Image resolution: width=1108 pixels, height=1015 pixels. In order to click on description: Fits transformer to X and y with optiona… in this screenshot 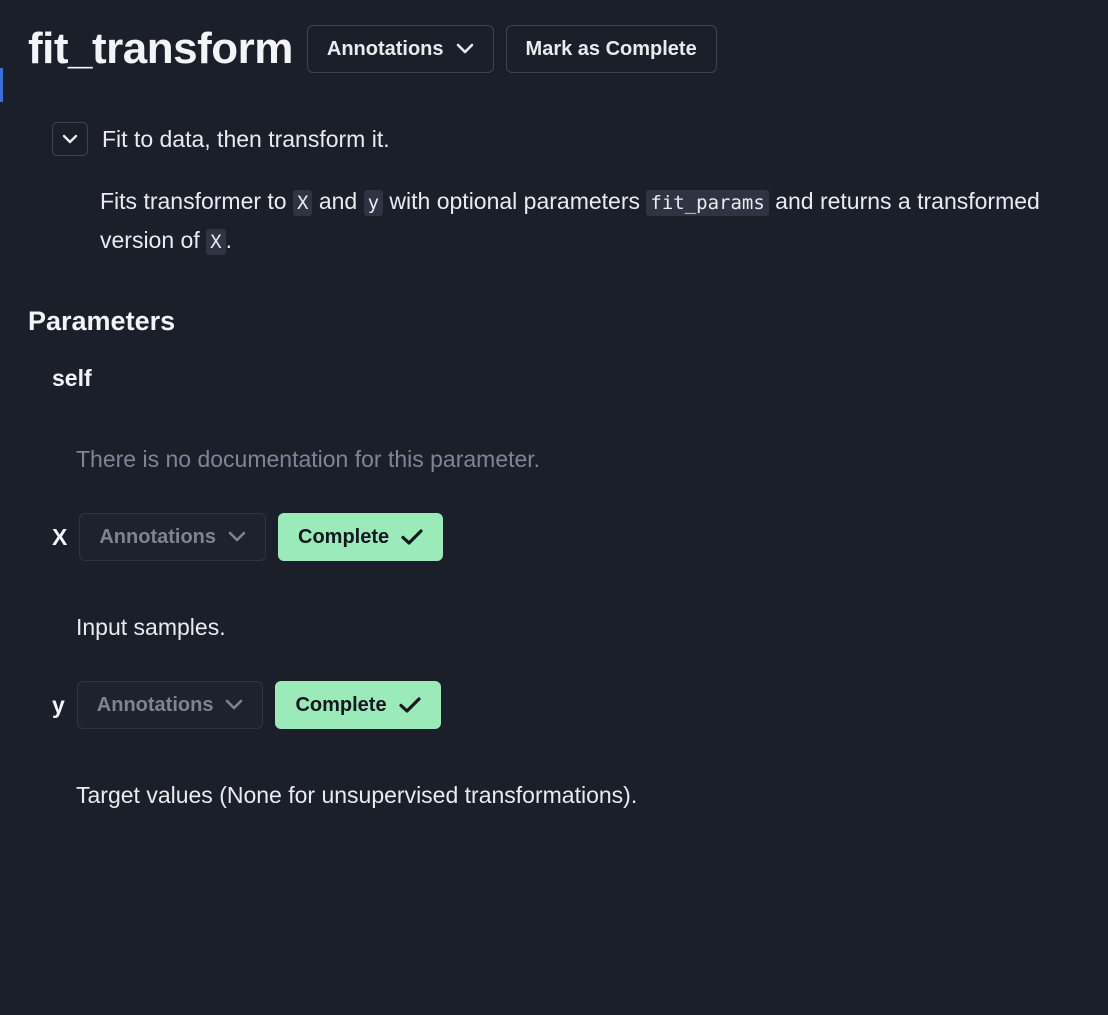, I will do `click(595, 222)`.